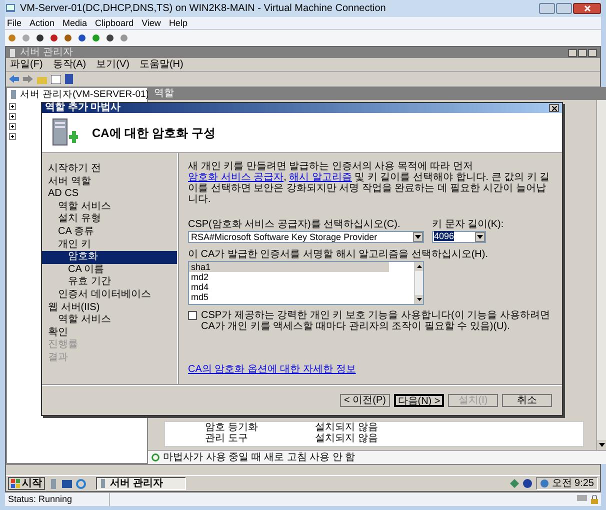  Describe the element at coordinates (113, 64) in the screenshot. I see `menu-item: 보기(V)` at that location.